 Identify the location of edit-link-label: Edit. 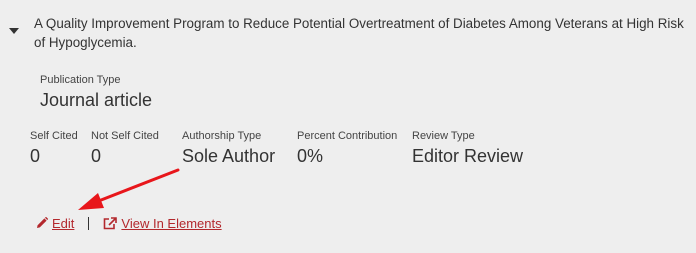
(63, 223).